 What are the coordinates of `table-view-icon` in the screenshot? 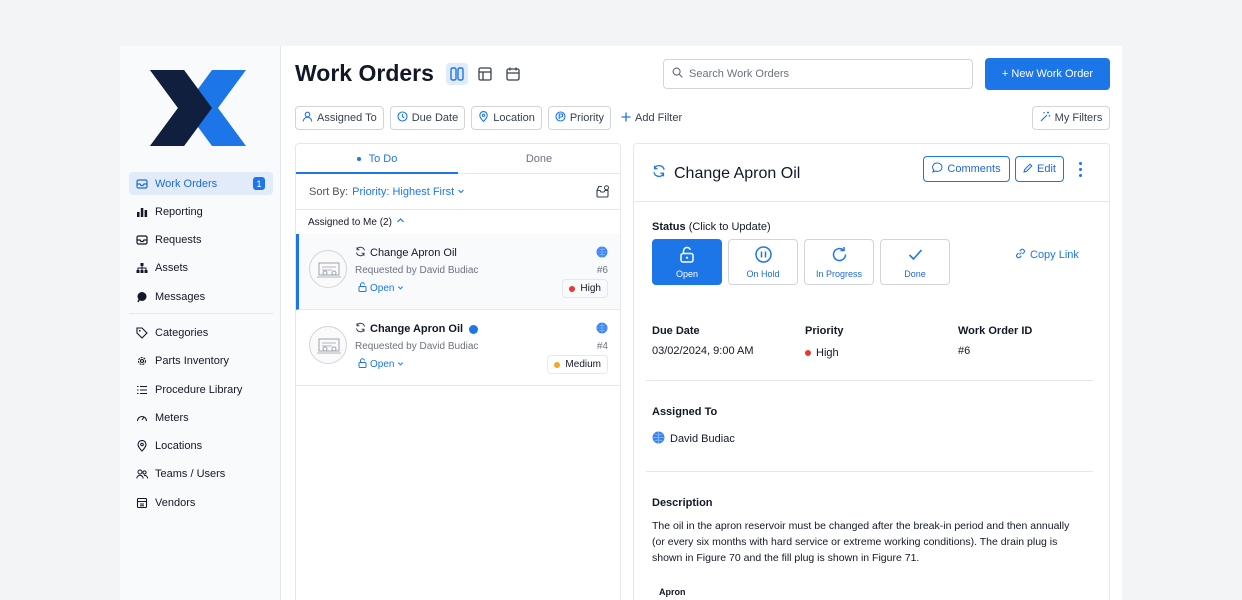 It's located at (485, 74).